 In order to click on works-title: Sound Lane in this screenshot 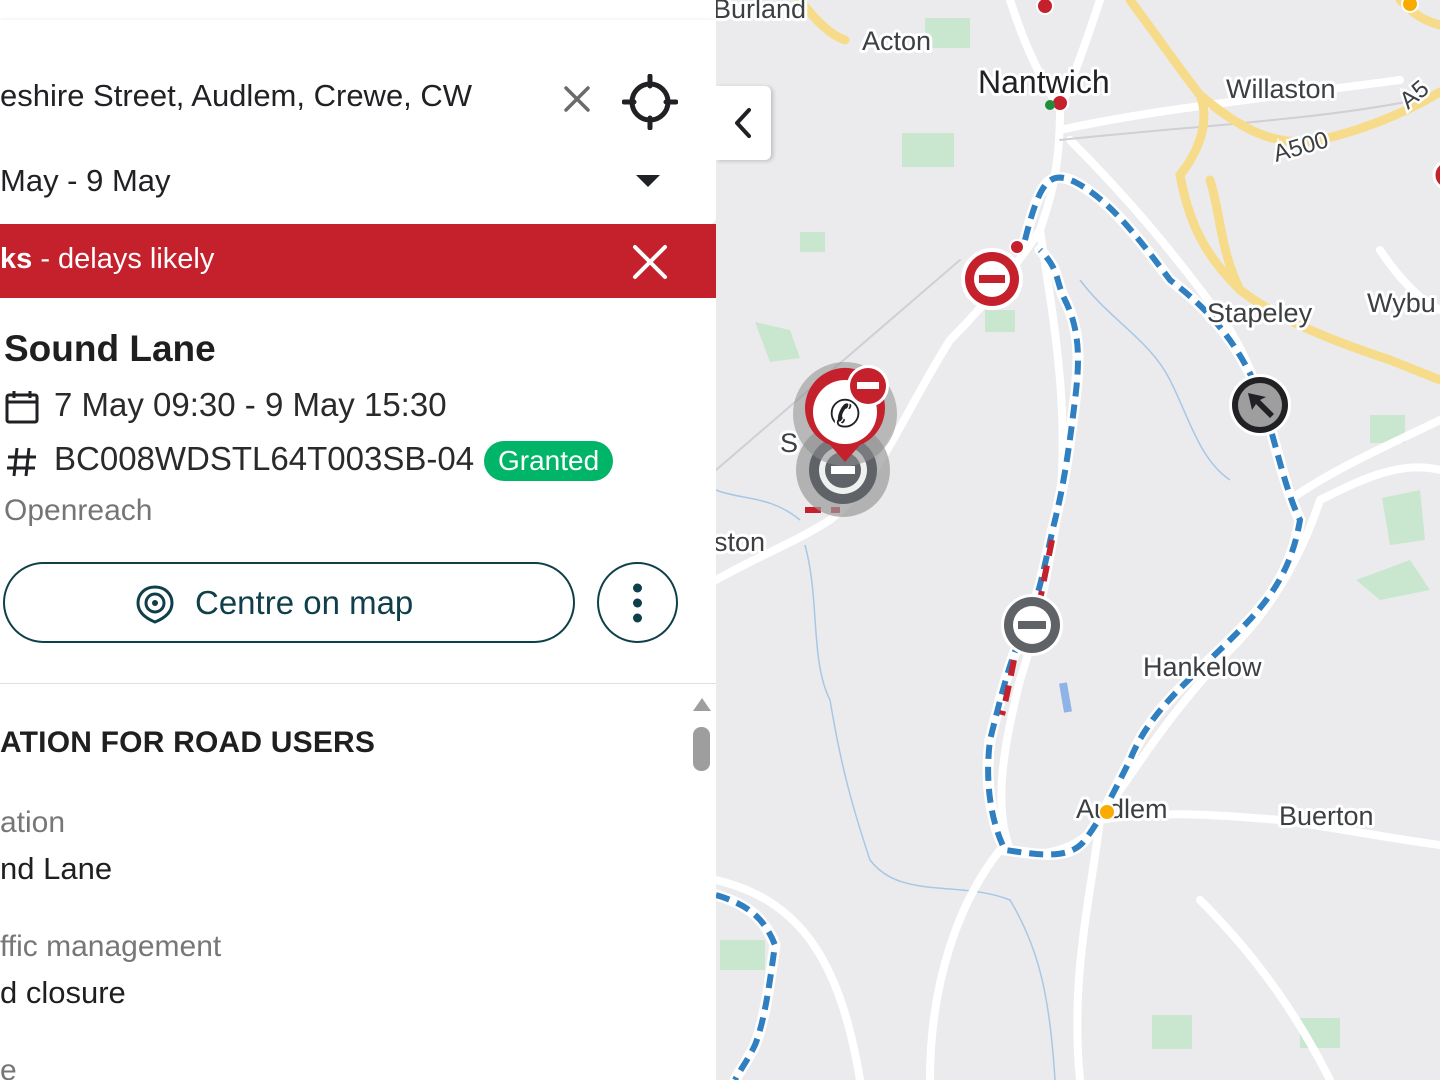, I will do `click(110, 348)`.